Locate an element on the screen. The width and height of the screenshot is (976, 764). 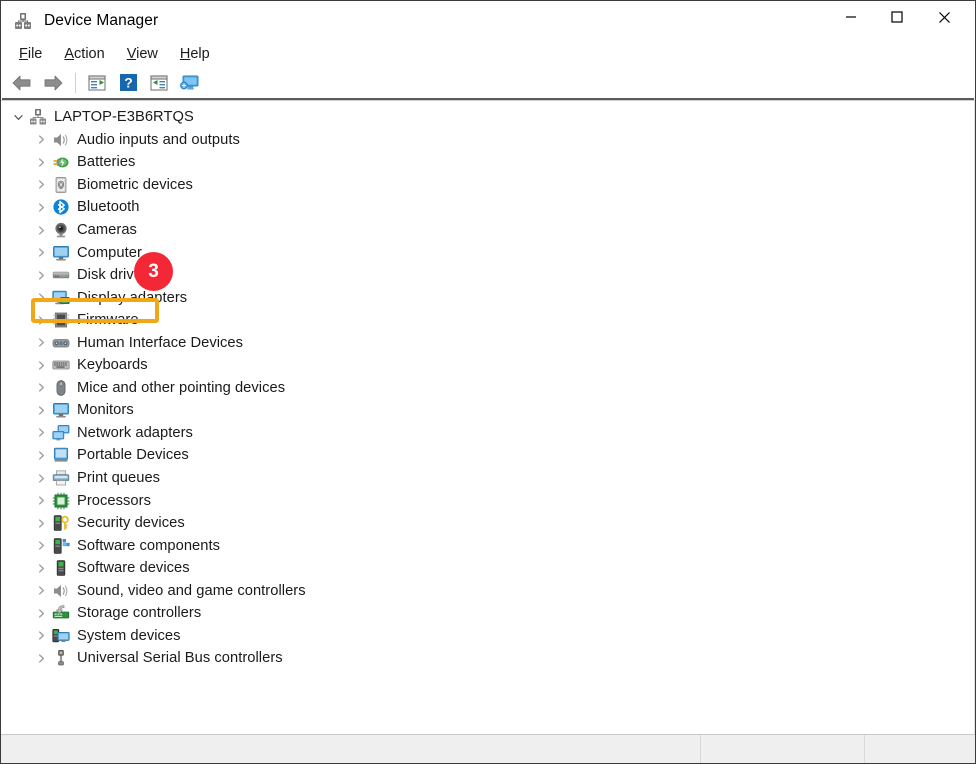
storage-controller-icon is located at coordinates (61, 613).